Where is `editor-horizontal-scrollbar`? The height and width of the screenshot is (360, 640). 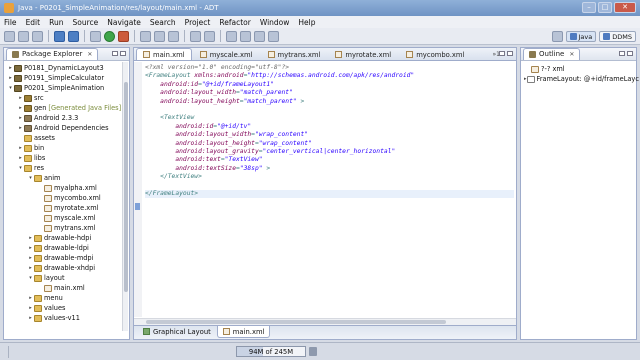 editor-horizontal-scrollbar is located at coordinates (325, 321).